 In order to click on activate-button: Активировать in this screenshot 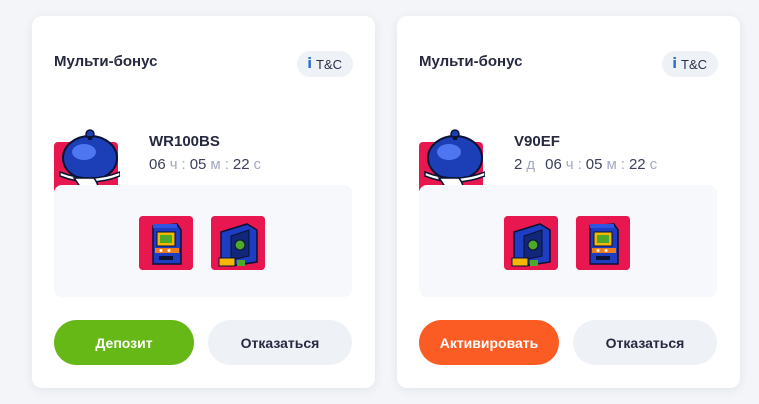, I will do `click(489, 342)`.